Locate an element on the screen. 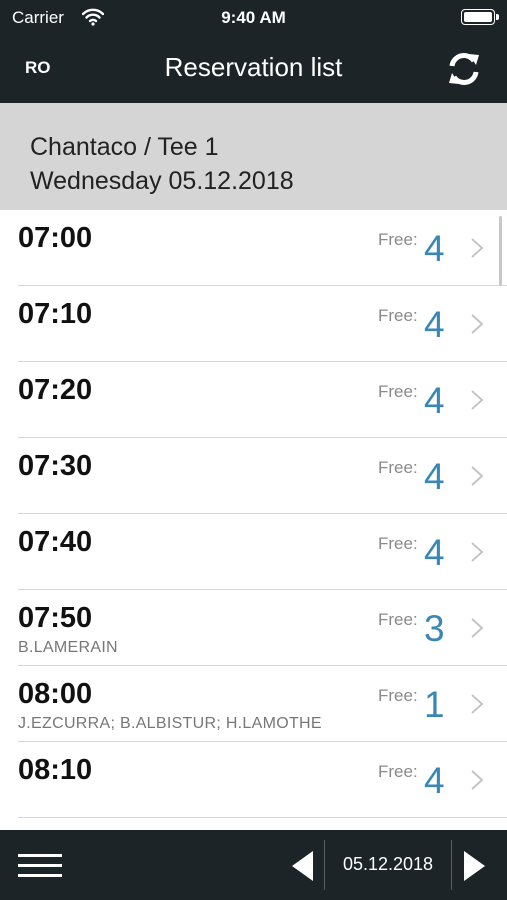  bottom-toolbar: 05.12.2018 is located at coordinates (253, 865).